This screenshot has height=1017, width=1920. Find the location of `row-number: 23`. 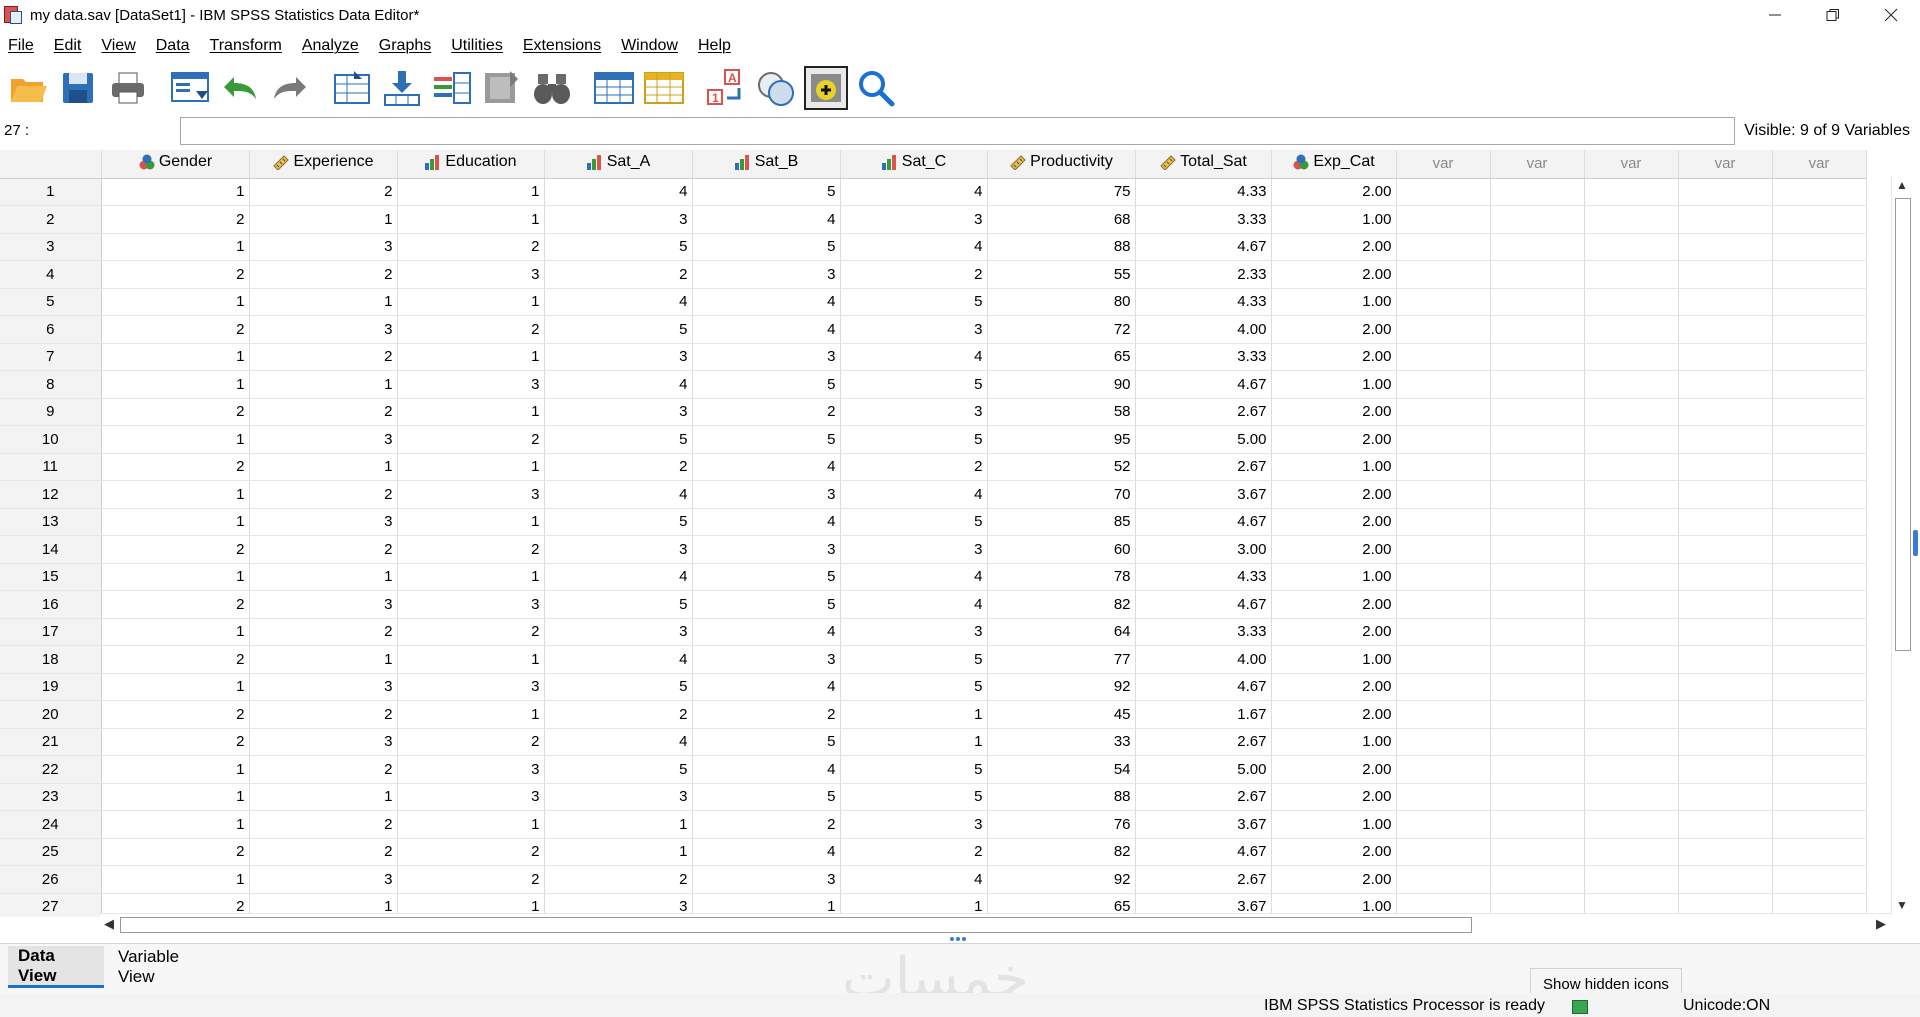

row-number: 23 is located at coordinates (51, 797).